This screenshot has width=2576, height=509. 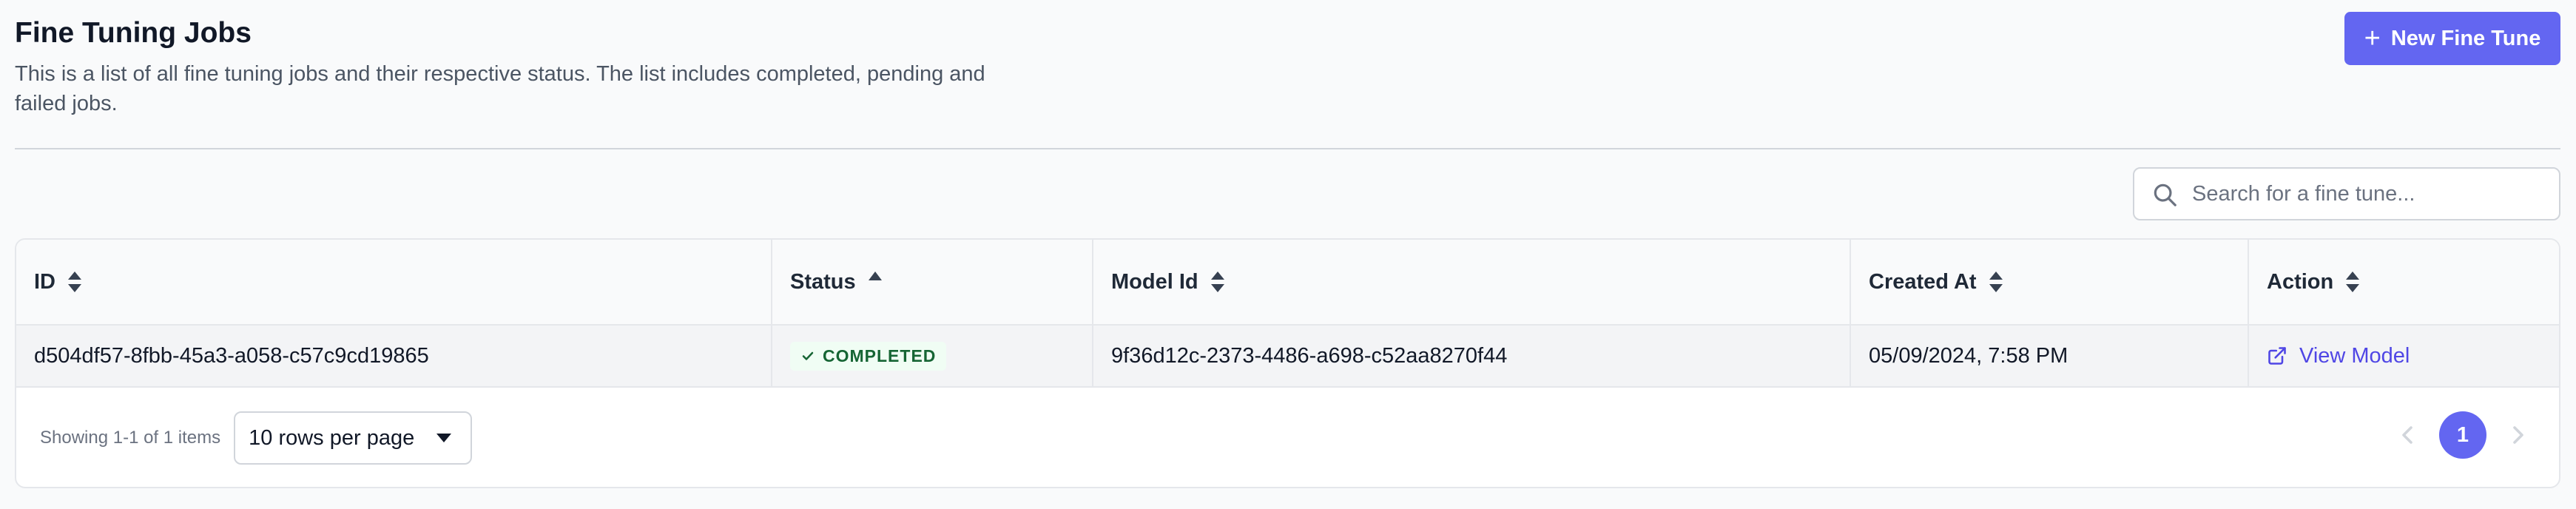 I want to click on column-header-created-at: Created At, so click(x=2050, y=282).